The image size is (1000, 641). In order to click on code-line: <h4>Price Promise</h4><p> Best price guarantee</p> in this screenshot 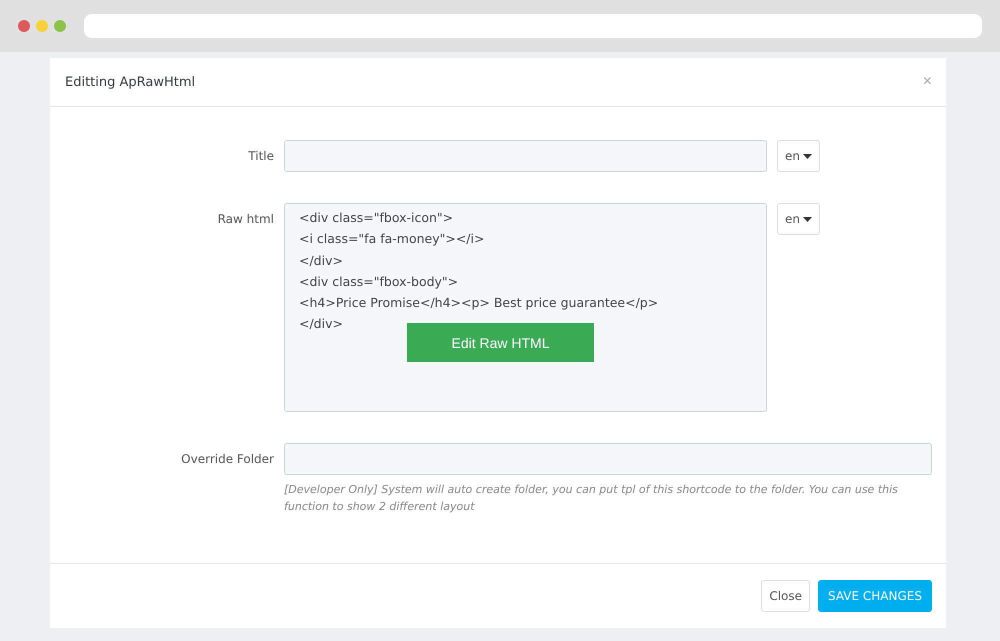, I will do `click(478, 303)`.